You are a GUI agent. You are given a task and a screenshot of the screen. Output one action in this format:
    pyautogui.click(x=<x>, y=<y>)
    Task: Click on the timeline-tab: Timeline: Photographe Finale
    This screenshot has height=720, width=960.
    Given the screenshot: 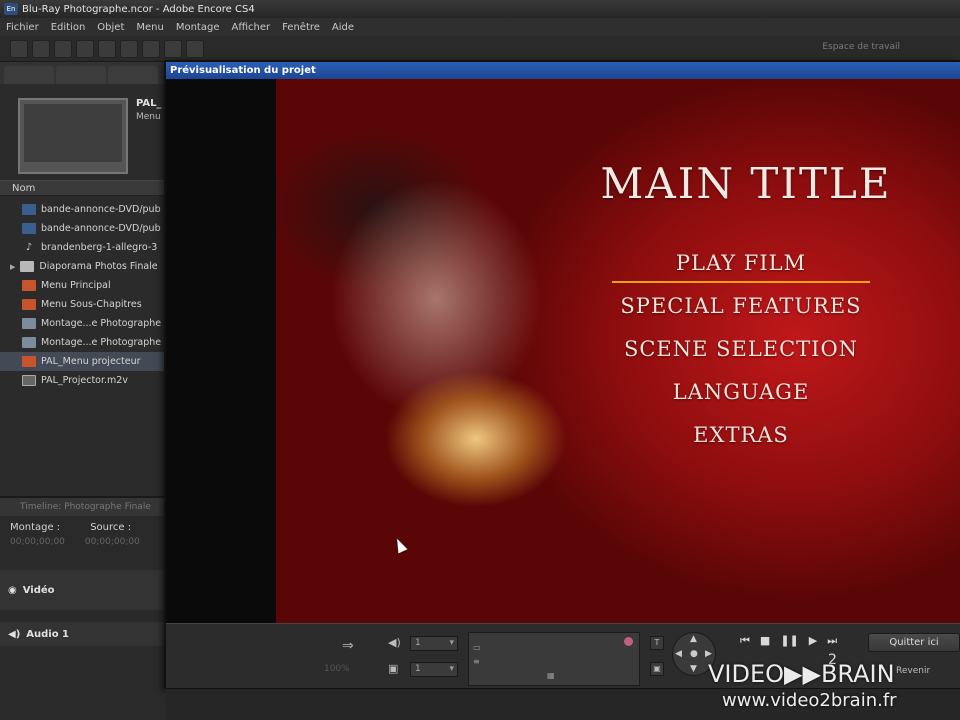 What is the action you would take?
    pyautogui.click(x=83, y=507)
    